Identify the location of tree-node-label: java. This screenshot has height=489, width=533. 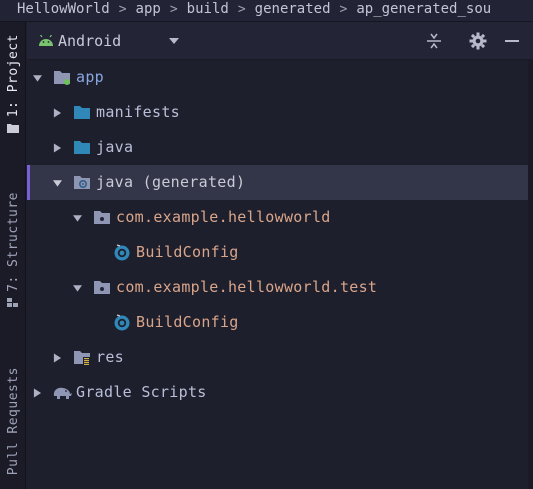
(115, 147).